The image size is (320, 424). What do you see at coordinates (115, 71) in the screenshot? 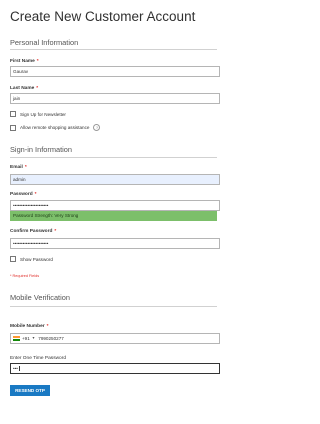
I see `first-name-input: Gaurav` at bounding box center [115, 71].